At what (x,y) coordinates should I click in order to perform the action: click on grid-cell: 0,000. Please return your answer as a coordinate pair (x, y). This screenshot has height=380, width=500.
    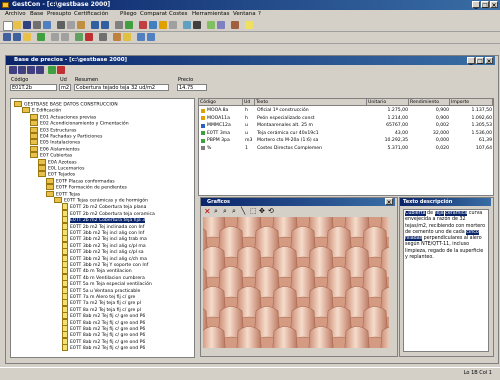
    Looking at the image, I should click on (430, 140).